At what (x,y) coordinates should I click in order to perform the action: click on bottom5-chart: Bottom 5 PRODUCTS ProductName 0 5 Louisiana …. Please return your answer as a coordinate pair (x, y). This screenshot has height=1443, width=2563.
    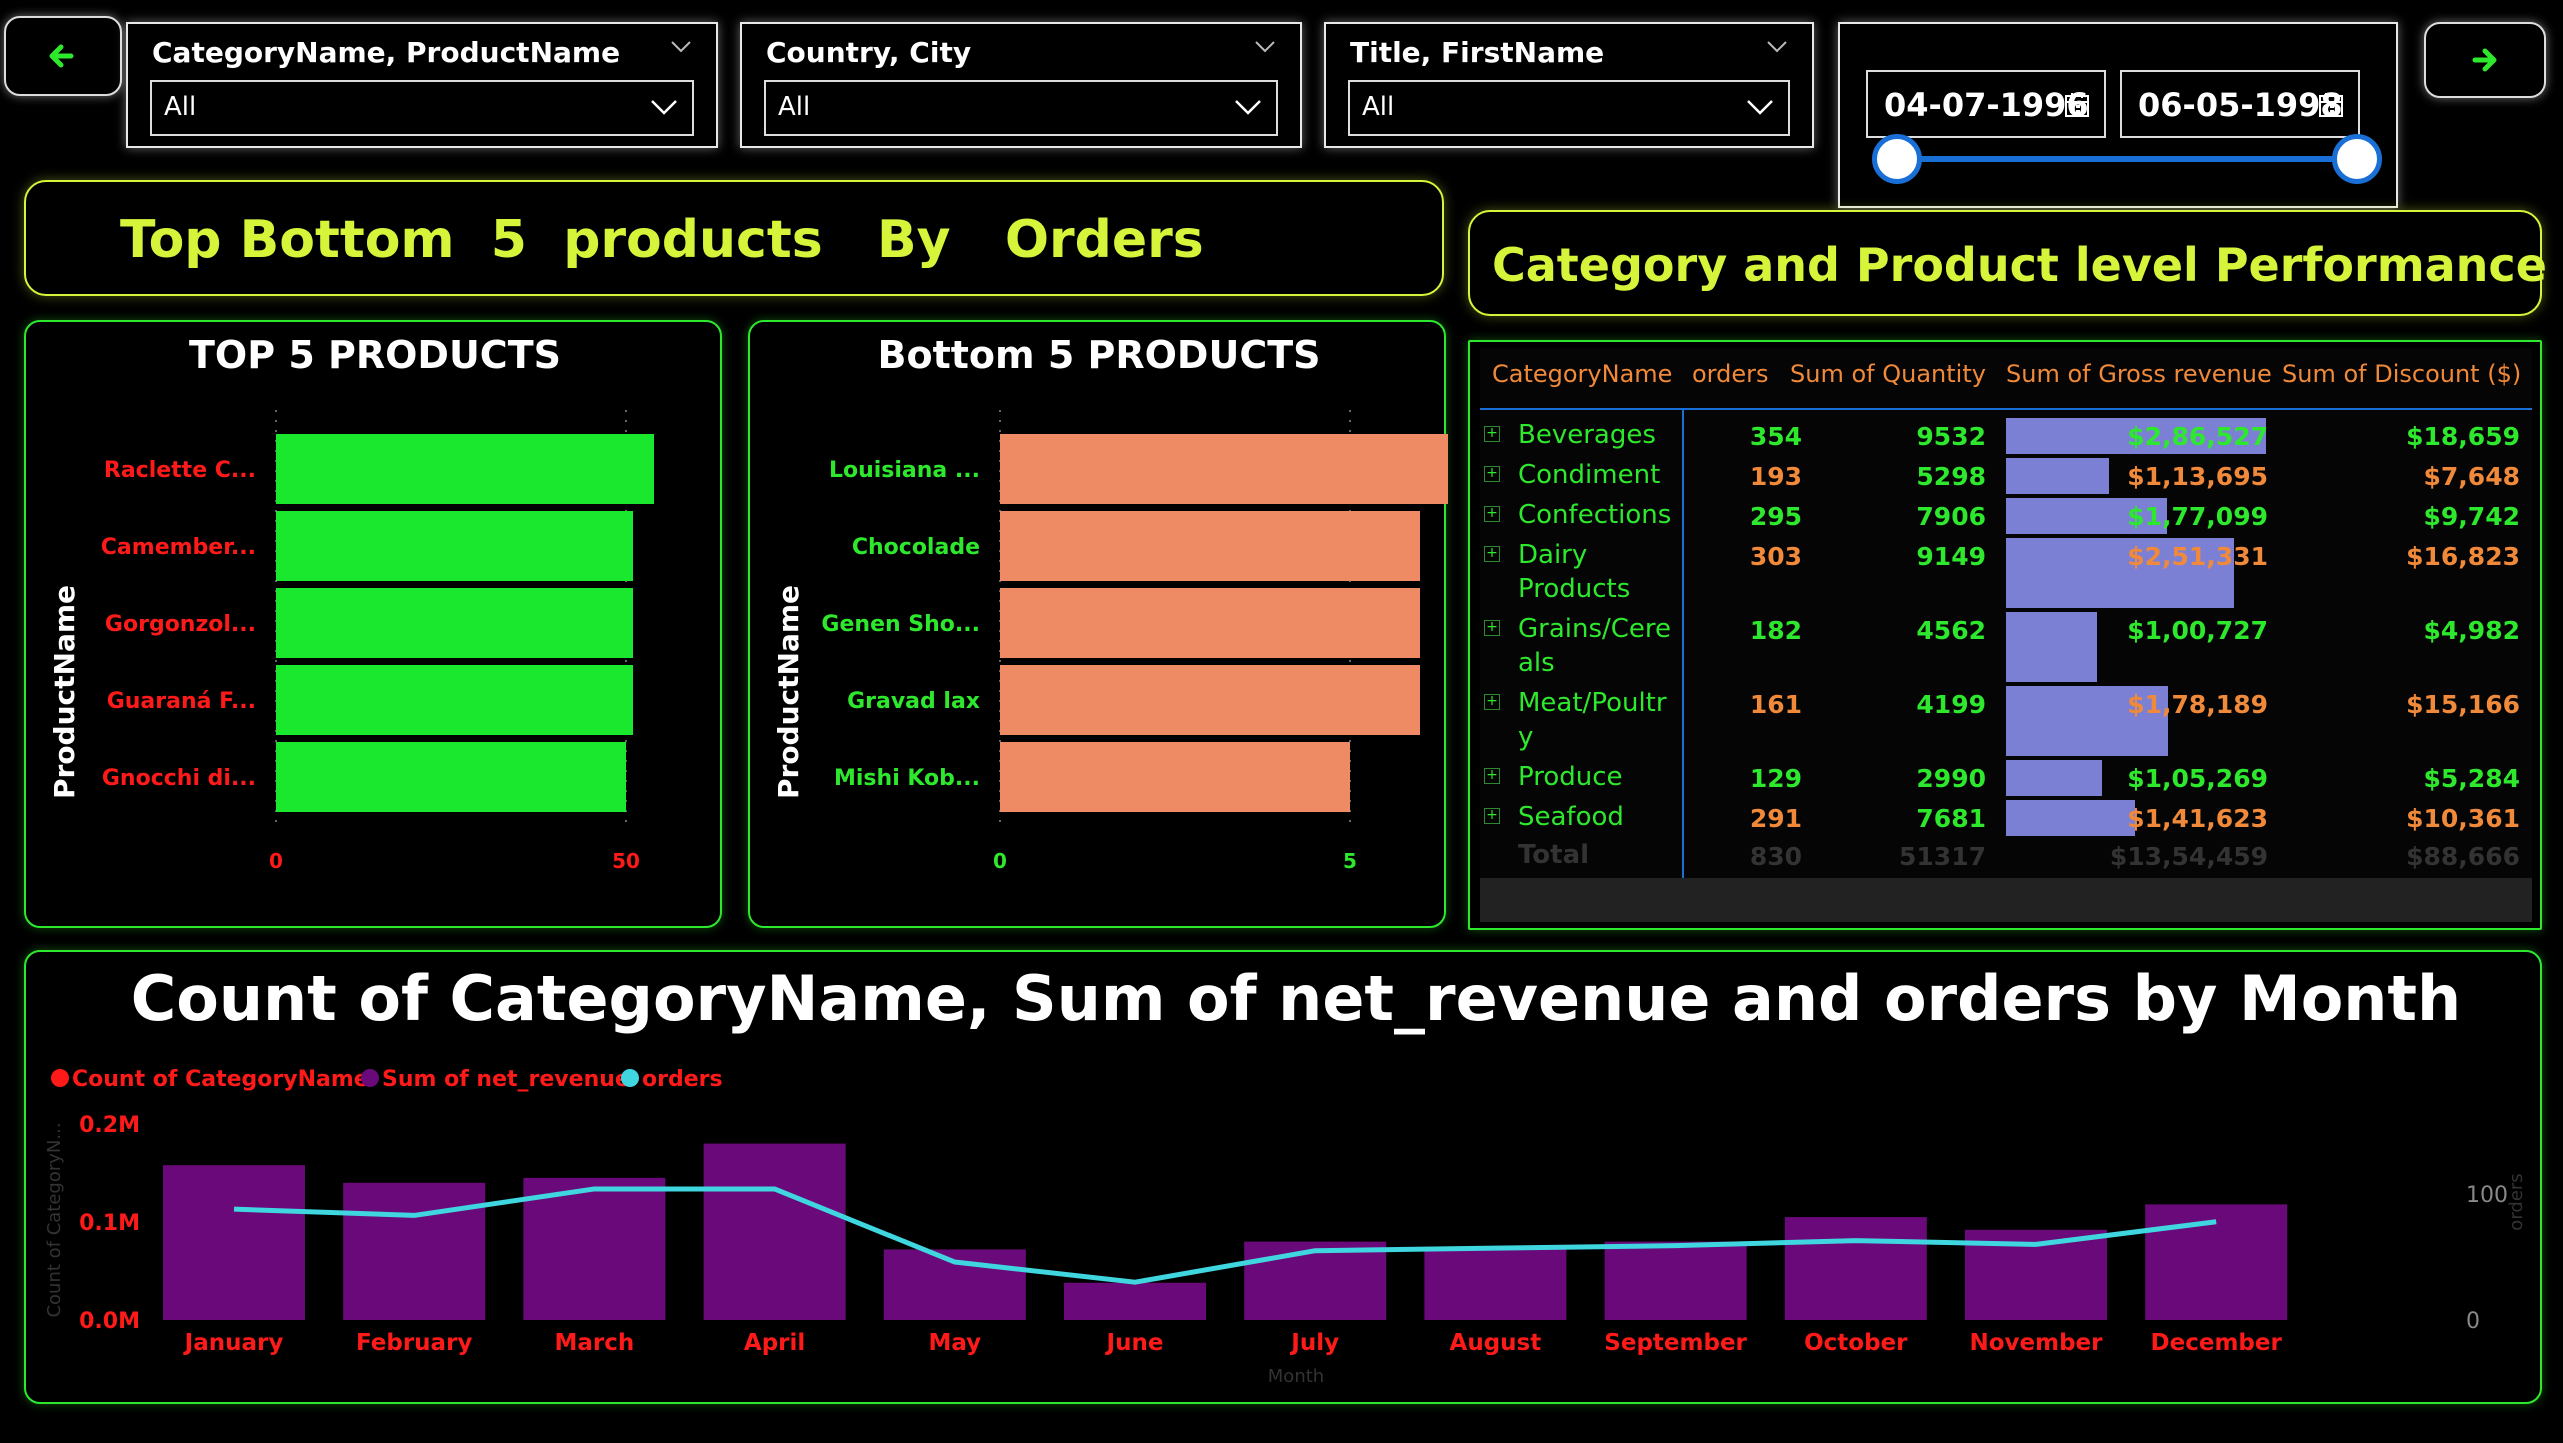
    Looking at the image, I should click on (1110, 603).